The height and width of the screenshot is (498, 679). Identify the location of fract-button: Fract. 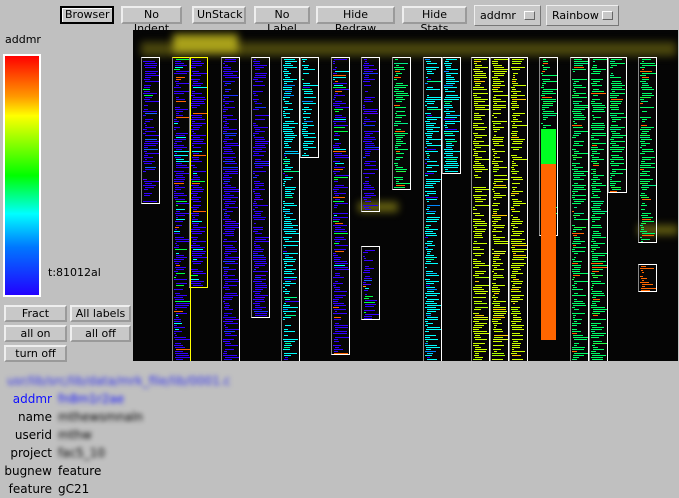
(35, 313).